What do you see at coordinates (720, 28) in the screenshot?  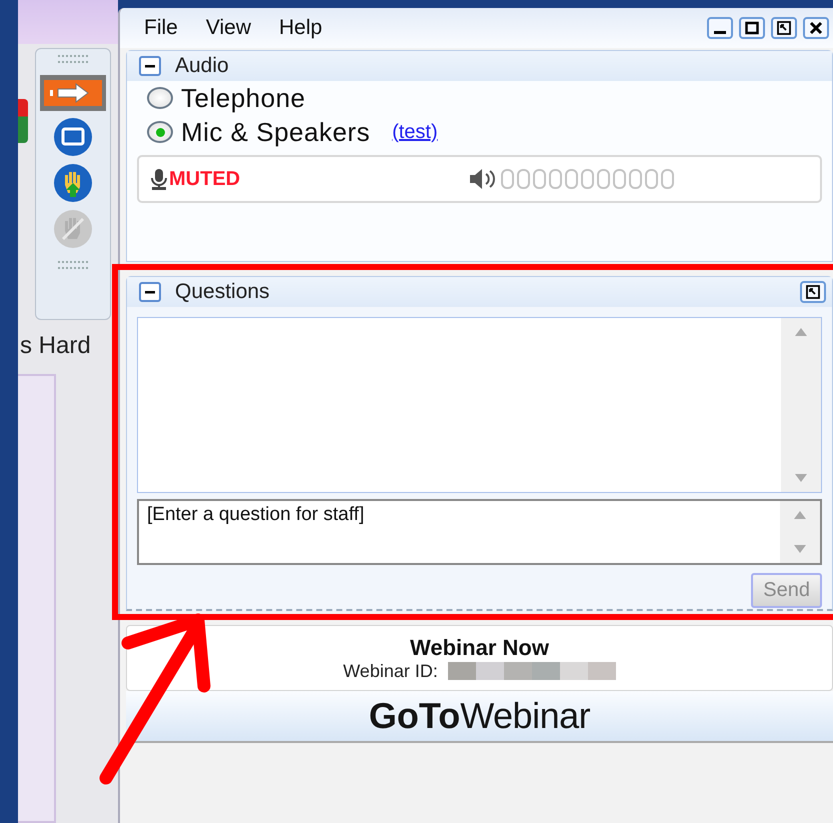 I see `minimize-icon` at bounding box center [720, 28].